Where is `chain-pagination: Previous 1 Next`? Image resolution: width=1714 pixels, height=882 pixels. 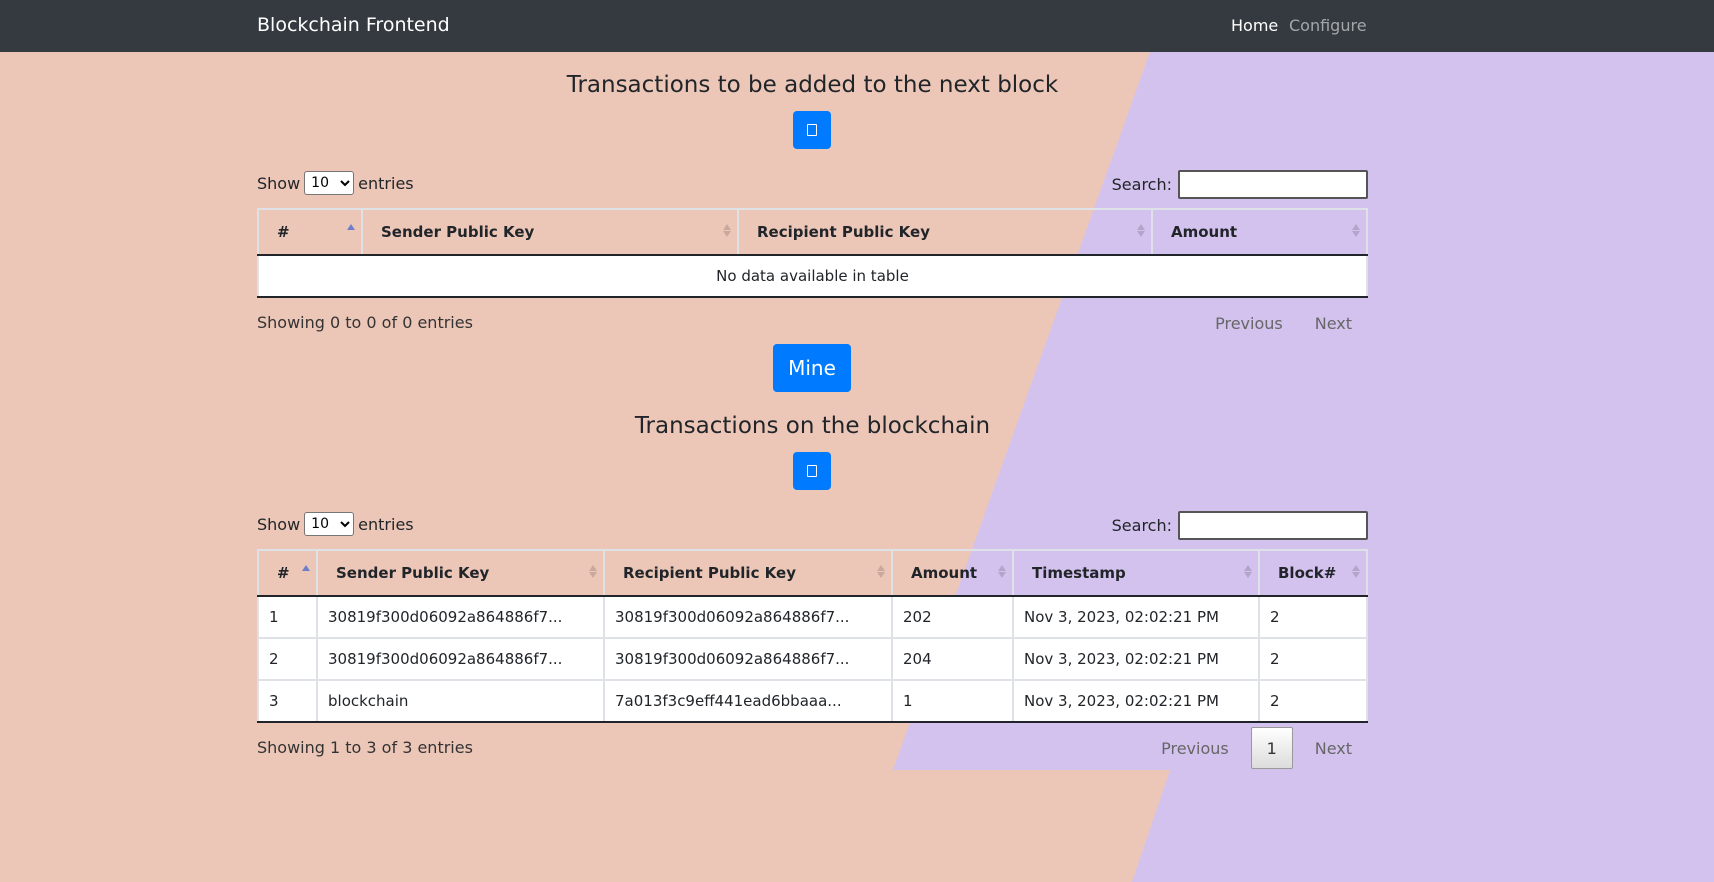 chain-pagination: Previous 1 Next is located at coordinates (1256, 748).